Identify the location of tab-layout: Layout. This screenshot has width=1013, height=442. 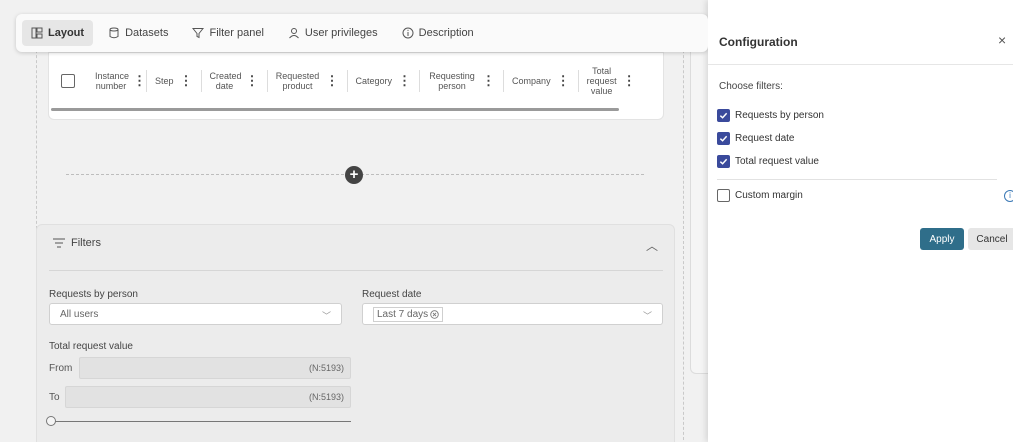
(58, 33).